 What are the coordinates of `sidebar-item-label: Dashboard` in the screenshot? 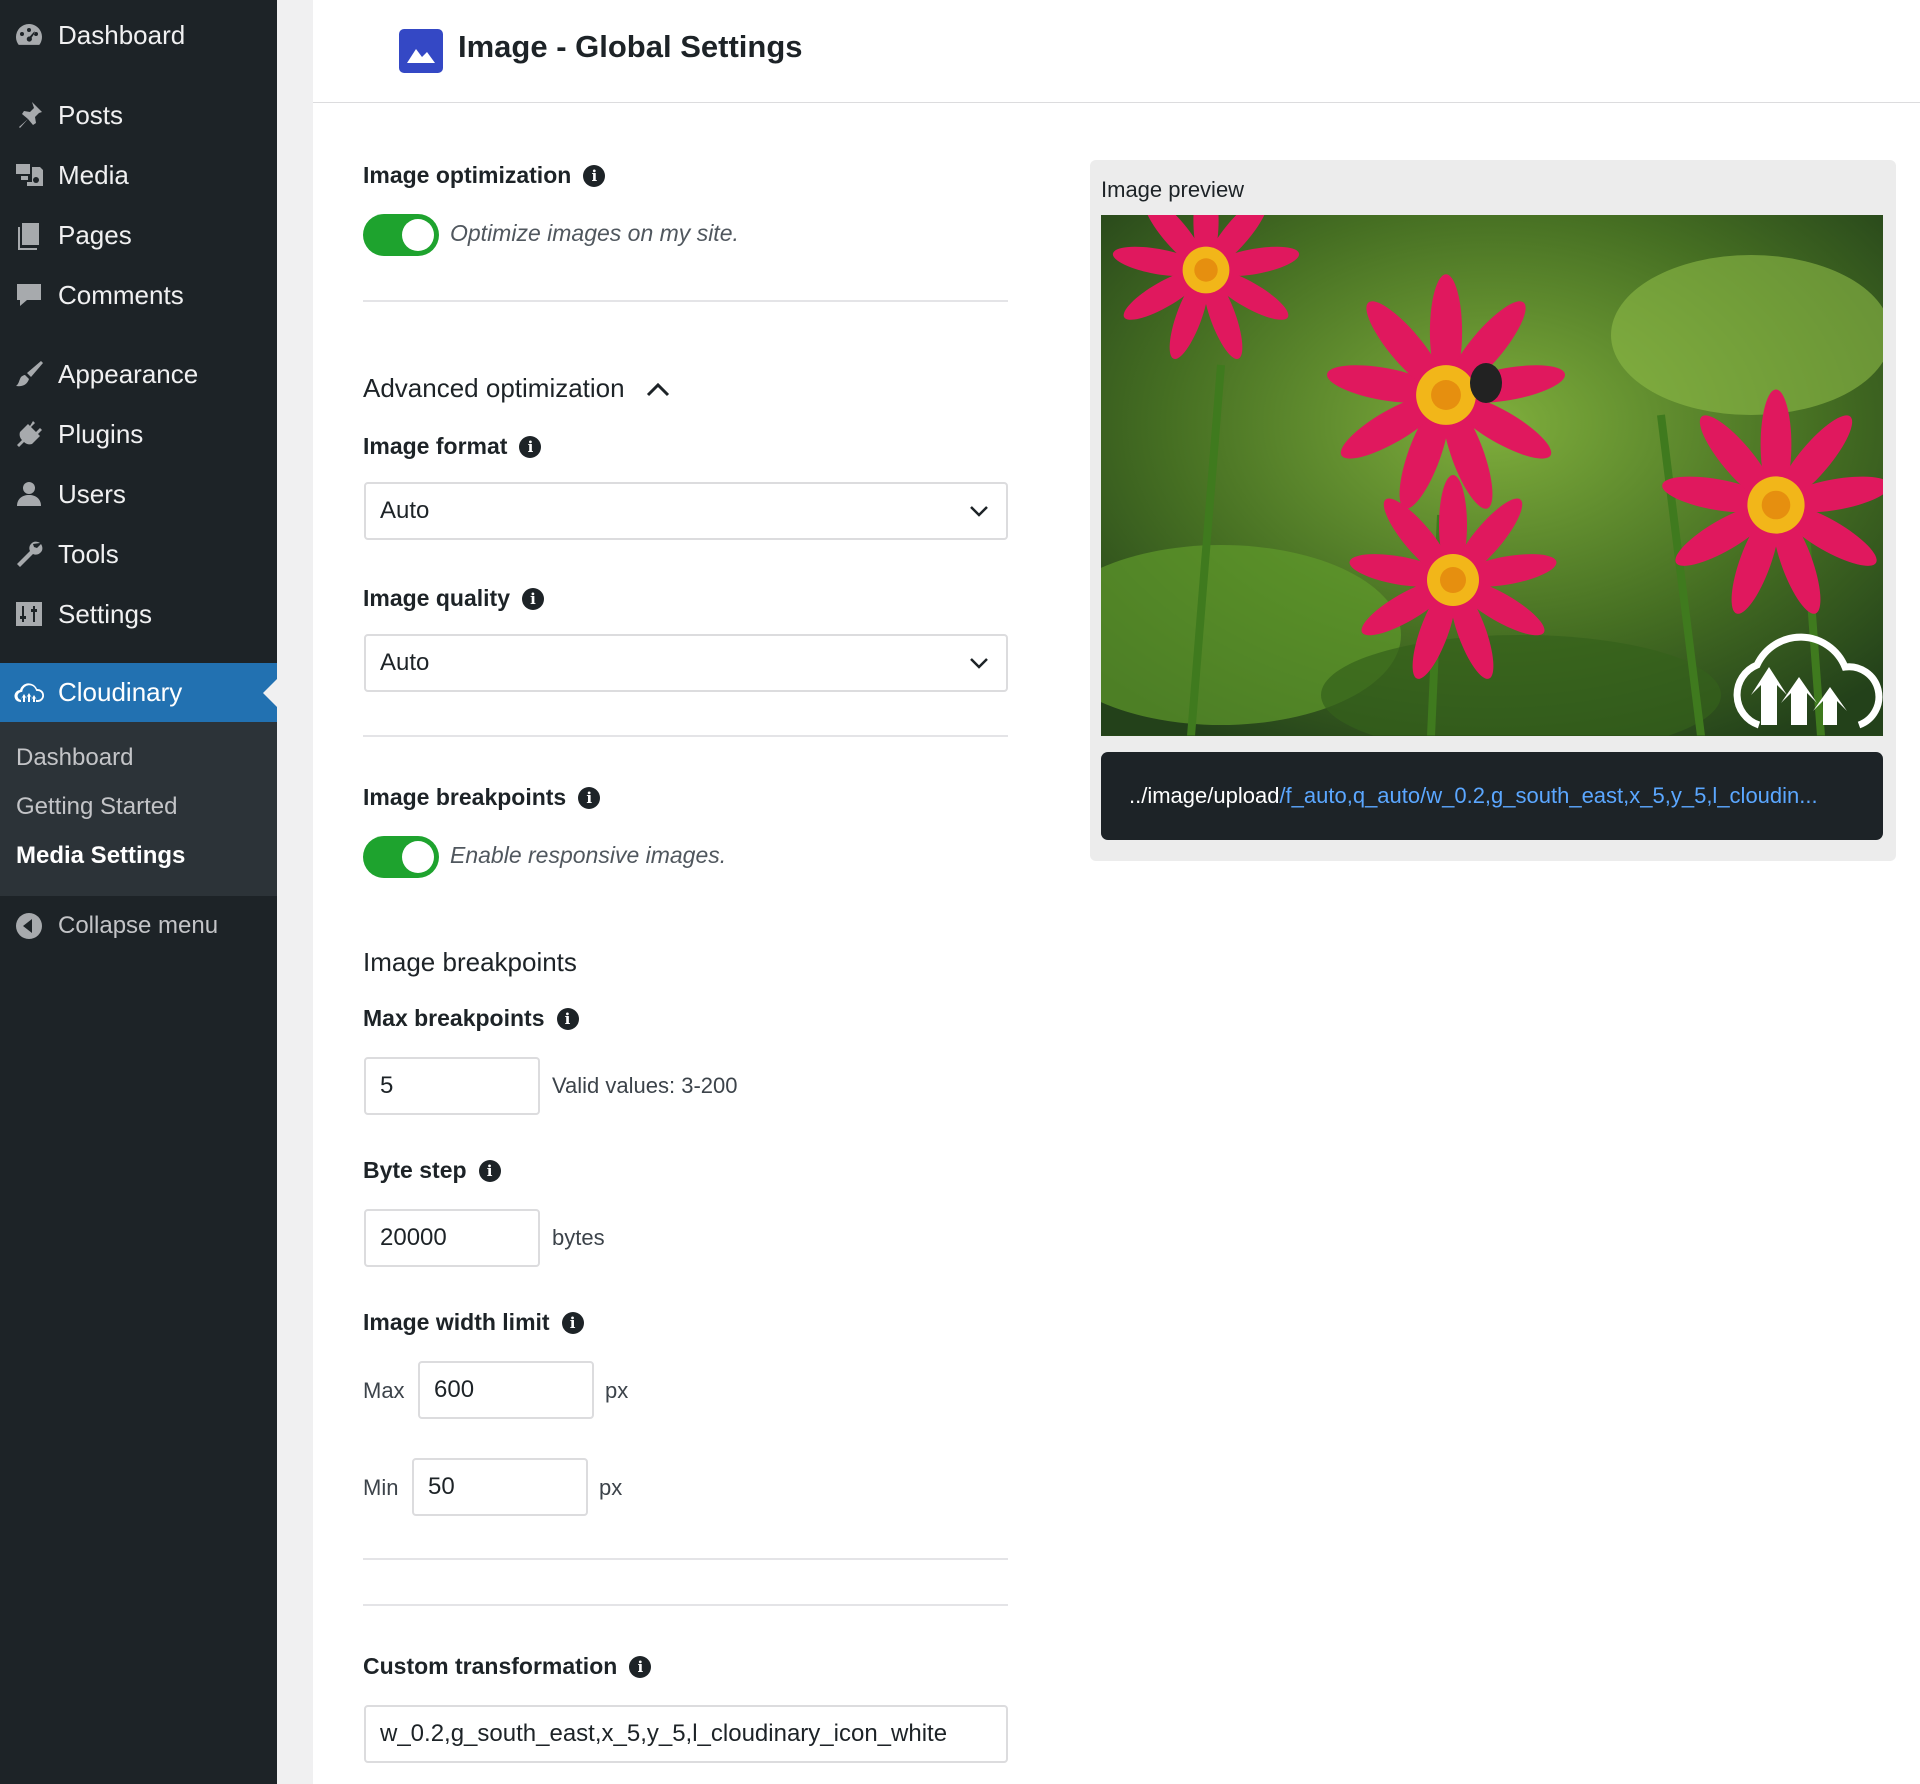 It's located at (122, 34).